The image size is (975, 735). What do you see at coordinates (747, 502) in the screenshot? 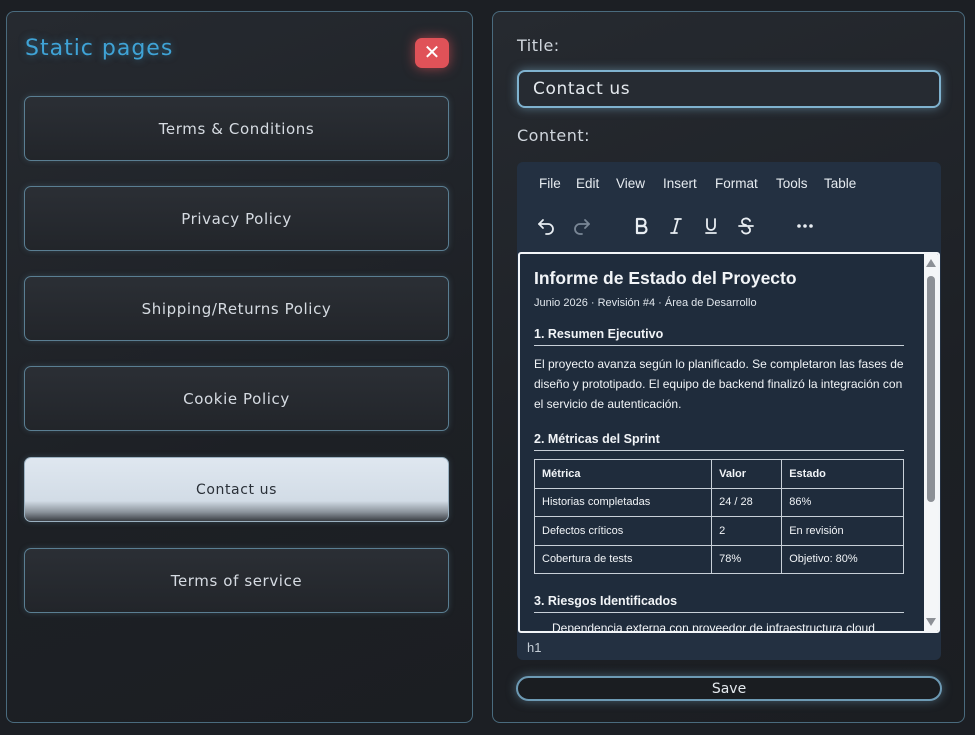
I see `table-cell: 24 / 28` at bounding box center [747, 502].